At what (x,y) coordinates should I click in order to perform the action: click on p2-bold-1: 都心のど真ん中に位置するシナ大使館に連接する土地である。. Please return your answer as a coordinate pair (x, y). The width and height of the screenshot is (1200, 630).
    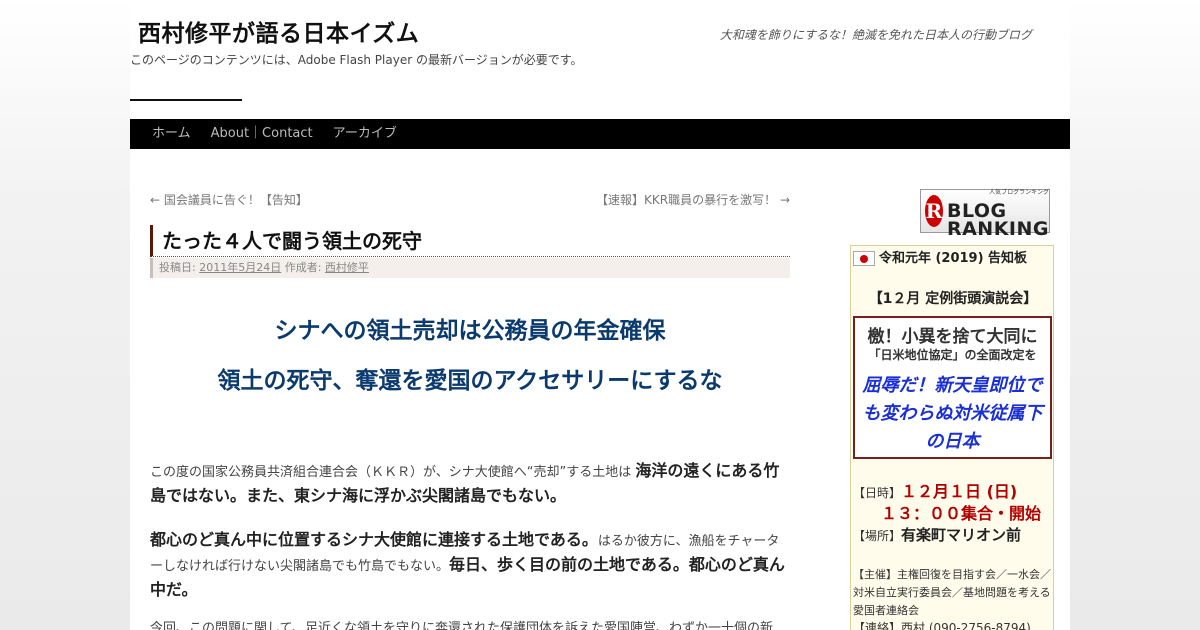
    Looking at the image, I should click on (374, 539).